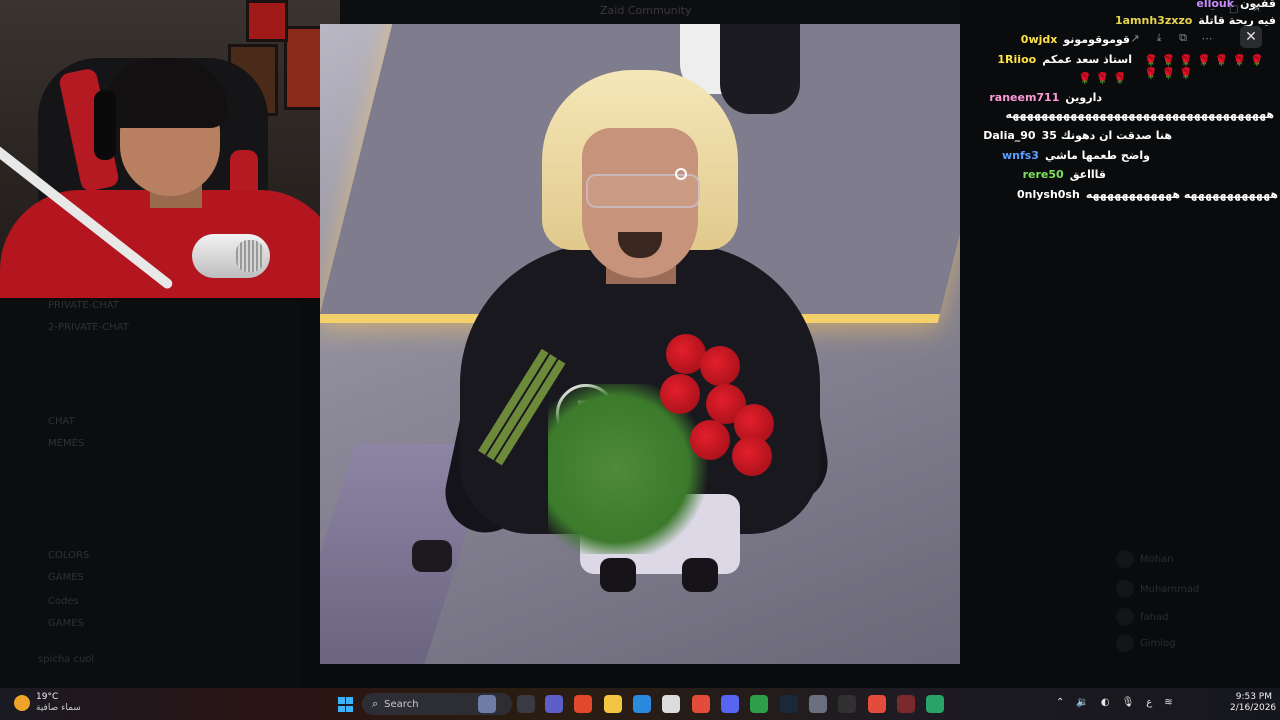 The image size is (1280, 720). I want to click on network-icon: ◐, so click(1105, 702).